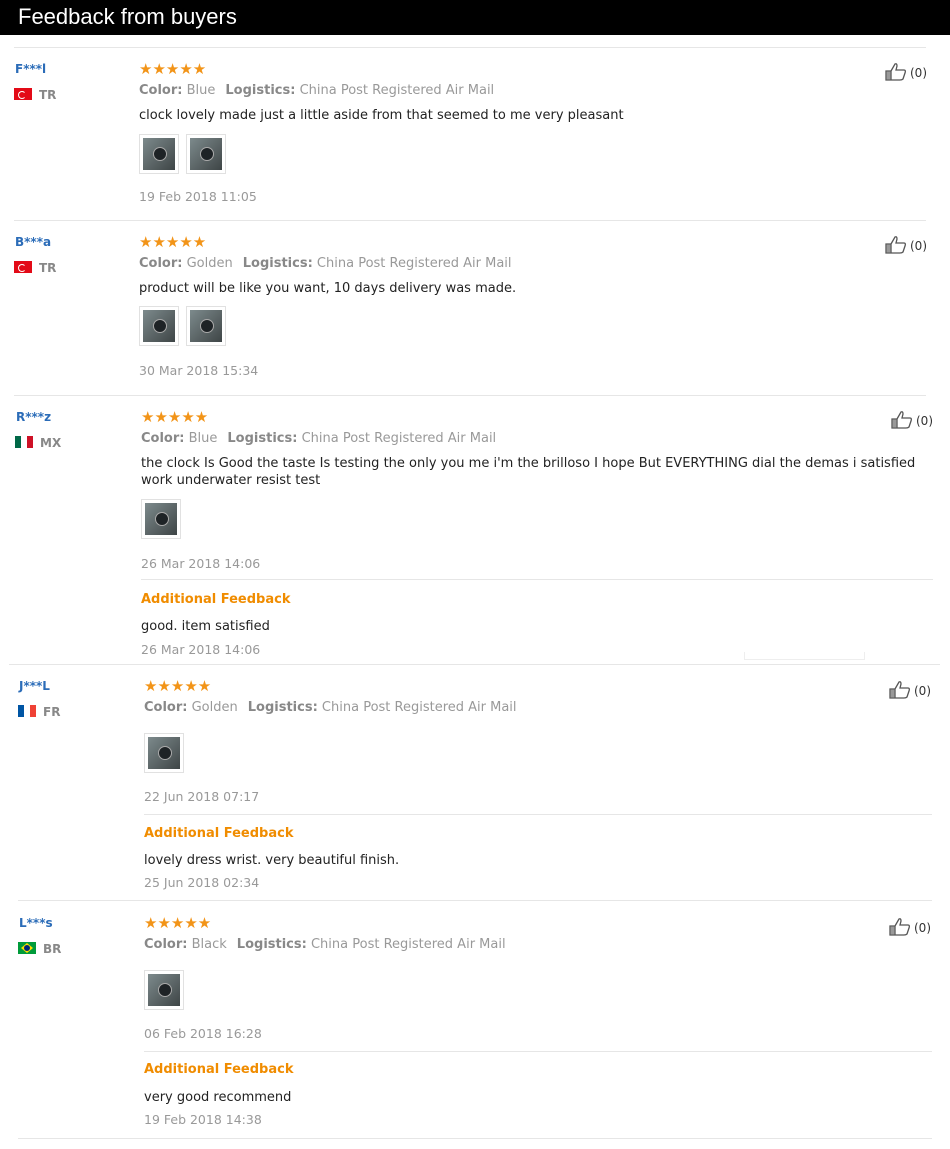 The width and height of the screenshot is (950, 1149). What do you see at coordinates (51, 443) in the screenshot?
I see `country-code: MX` at bounding box center [51, 443].